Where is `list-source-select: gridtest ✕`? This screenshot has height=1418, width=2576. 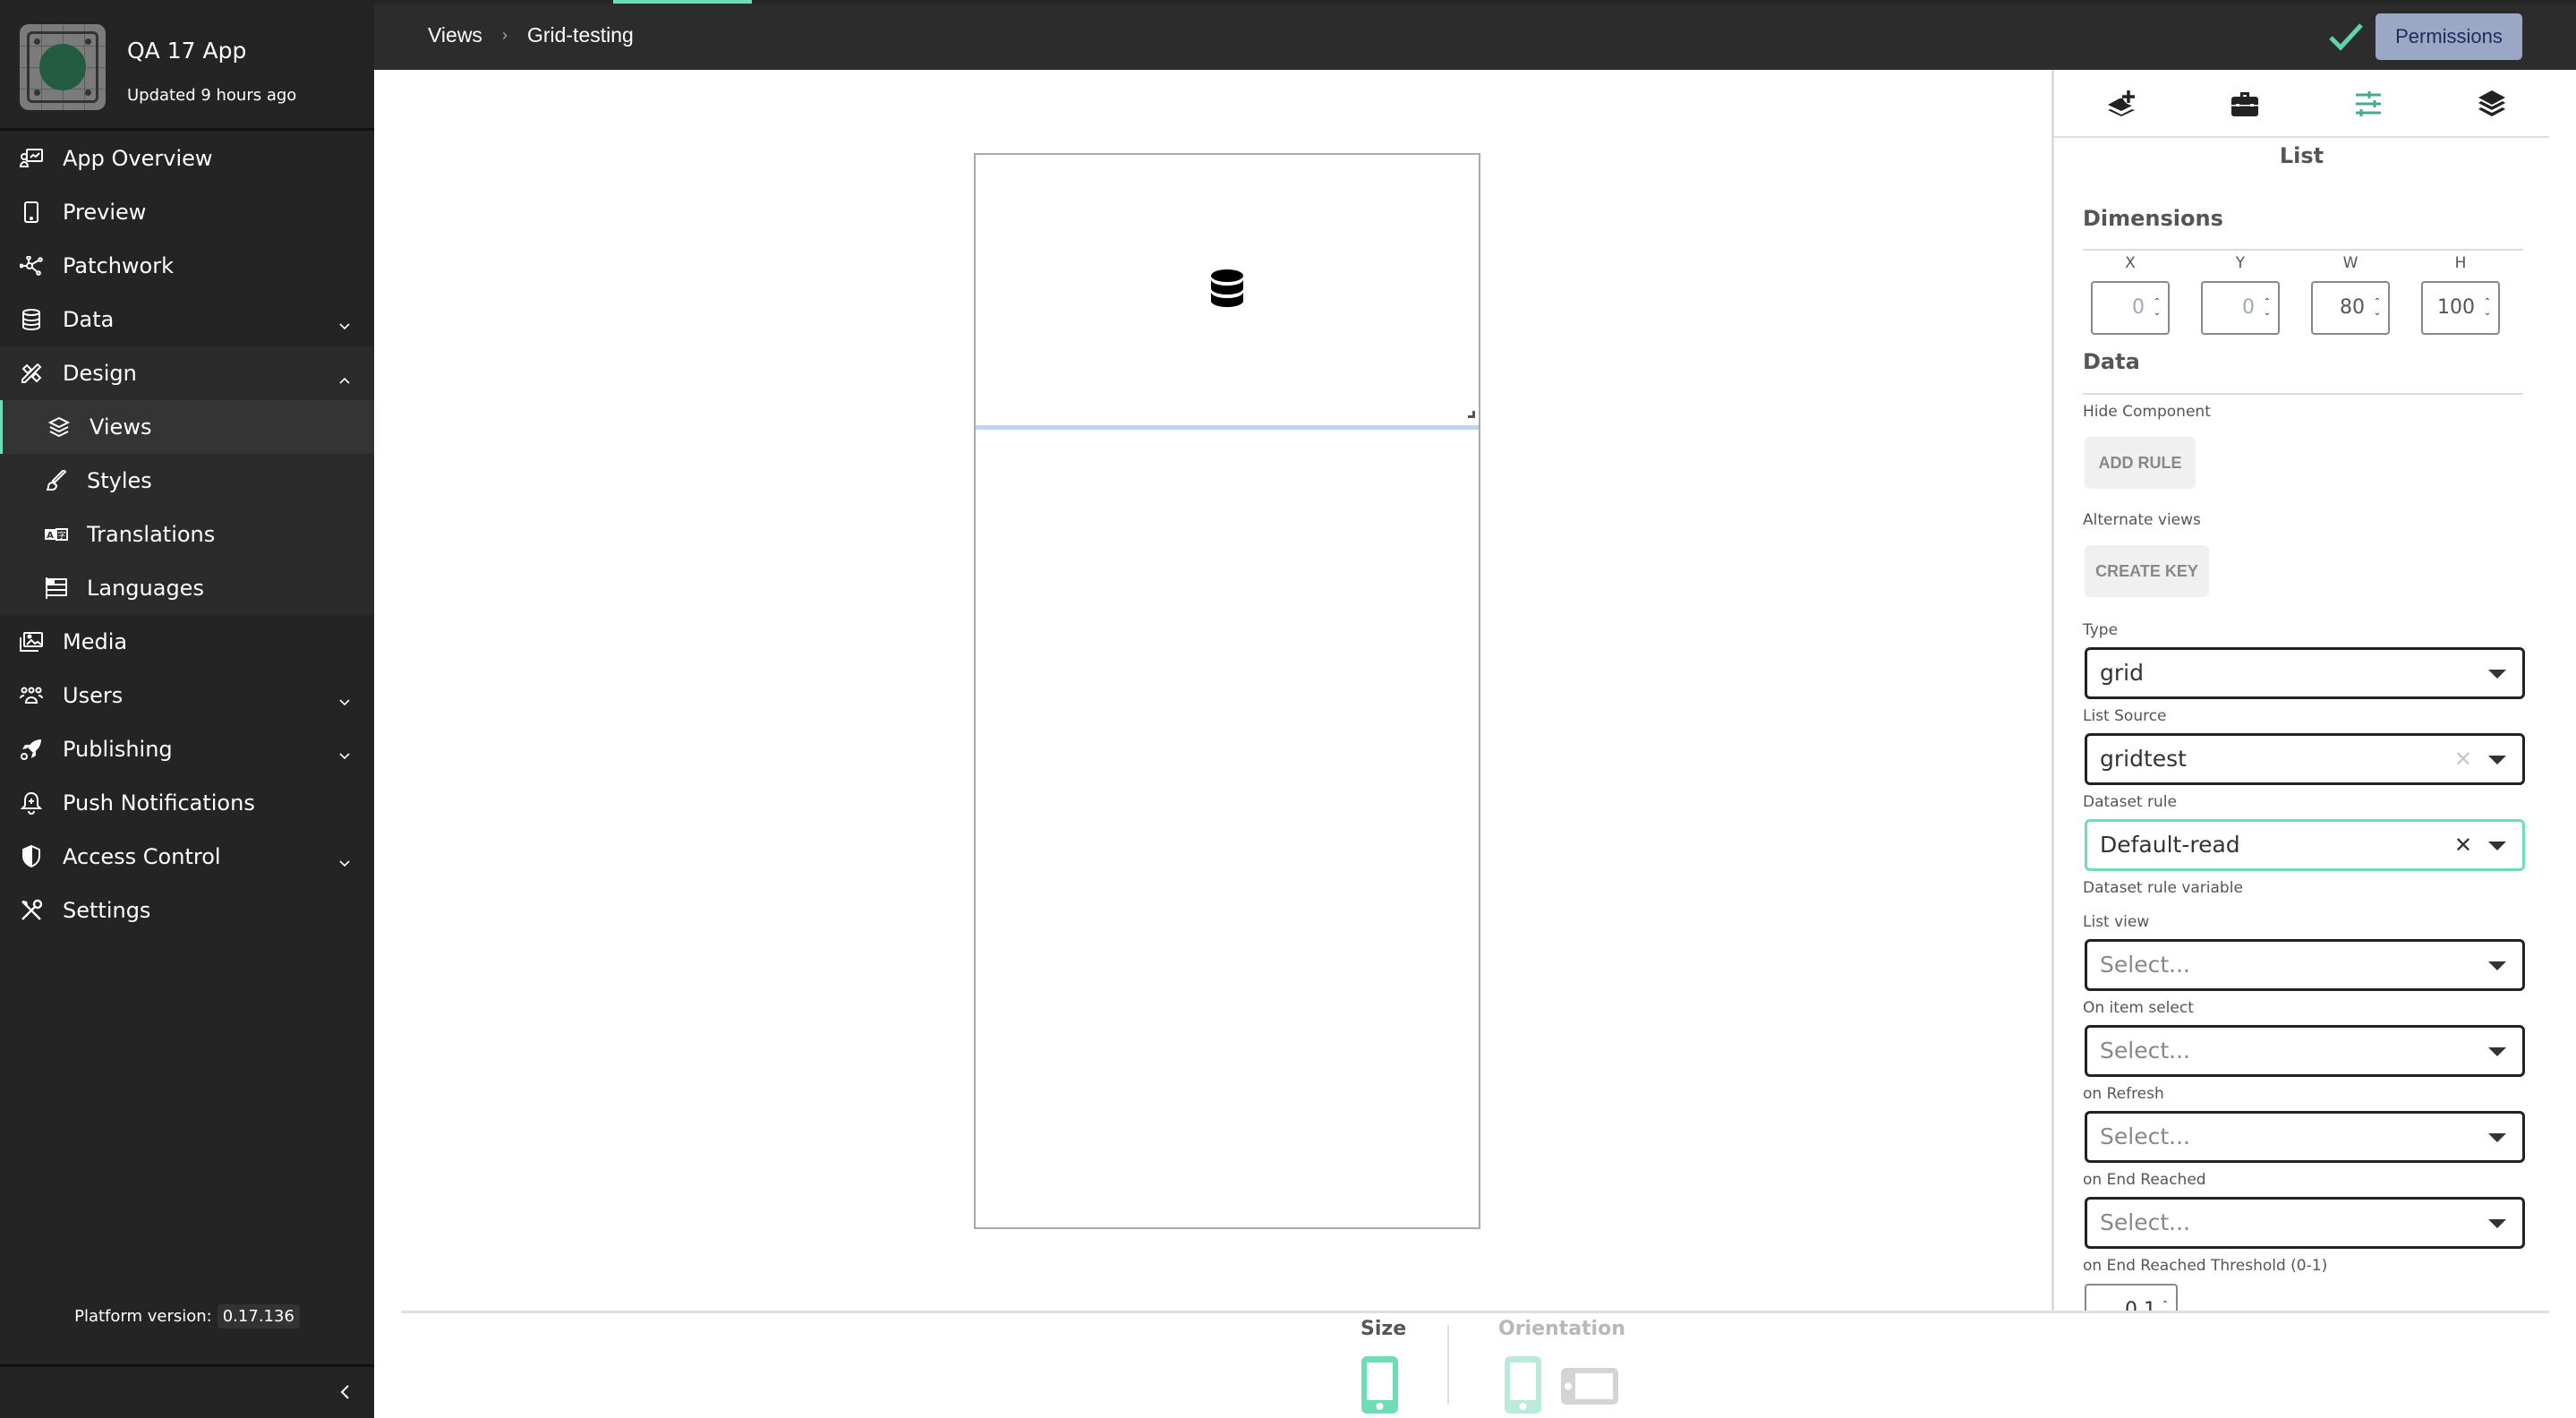
list-source-select: gridtest ✕ is located at coordinates (2305, 759).